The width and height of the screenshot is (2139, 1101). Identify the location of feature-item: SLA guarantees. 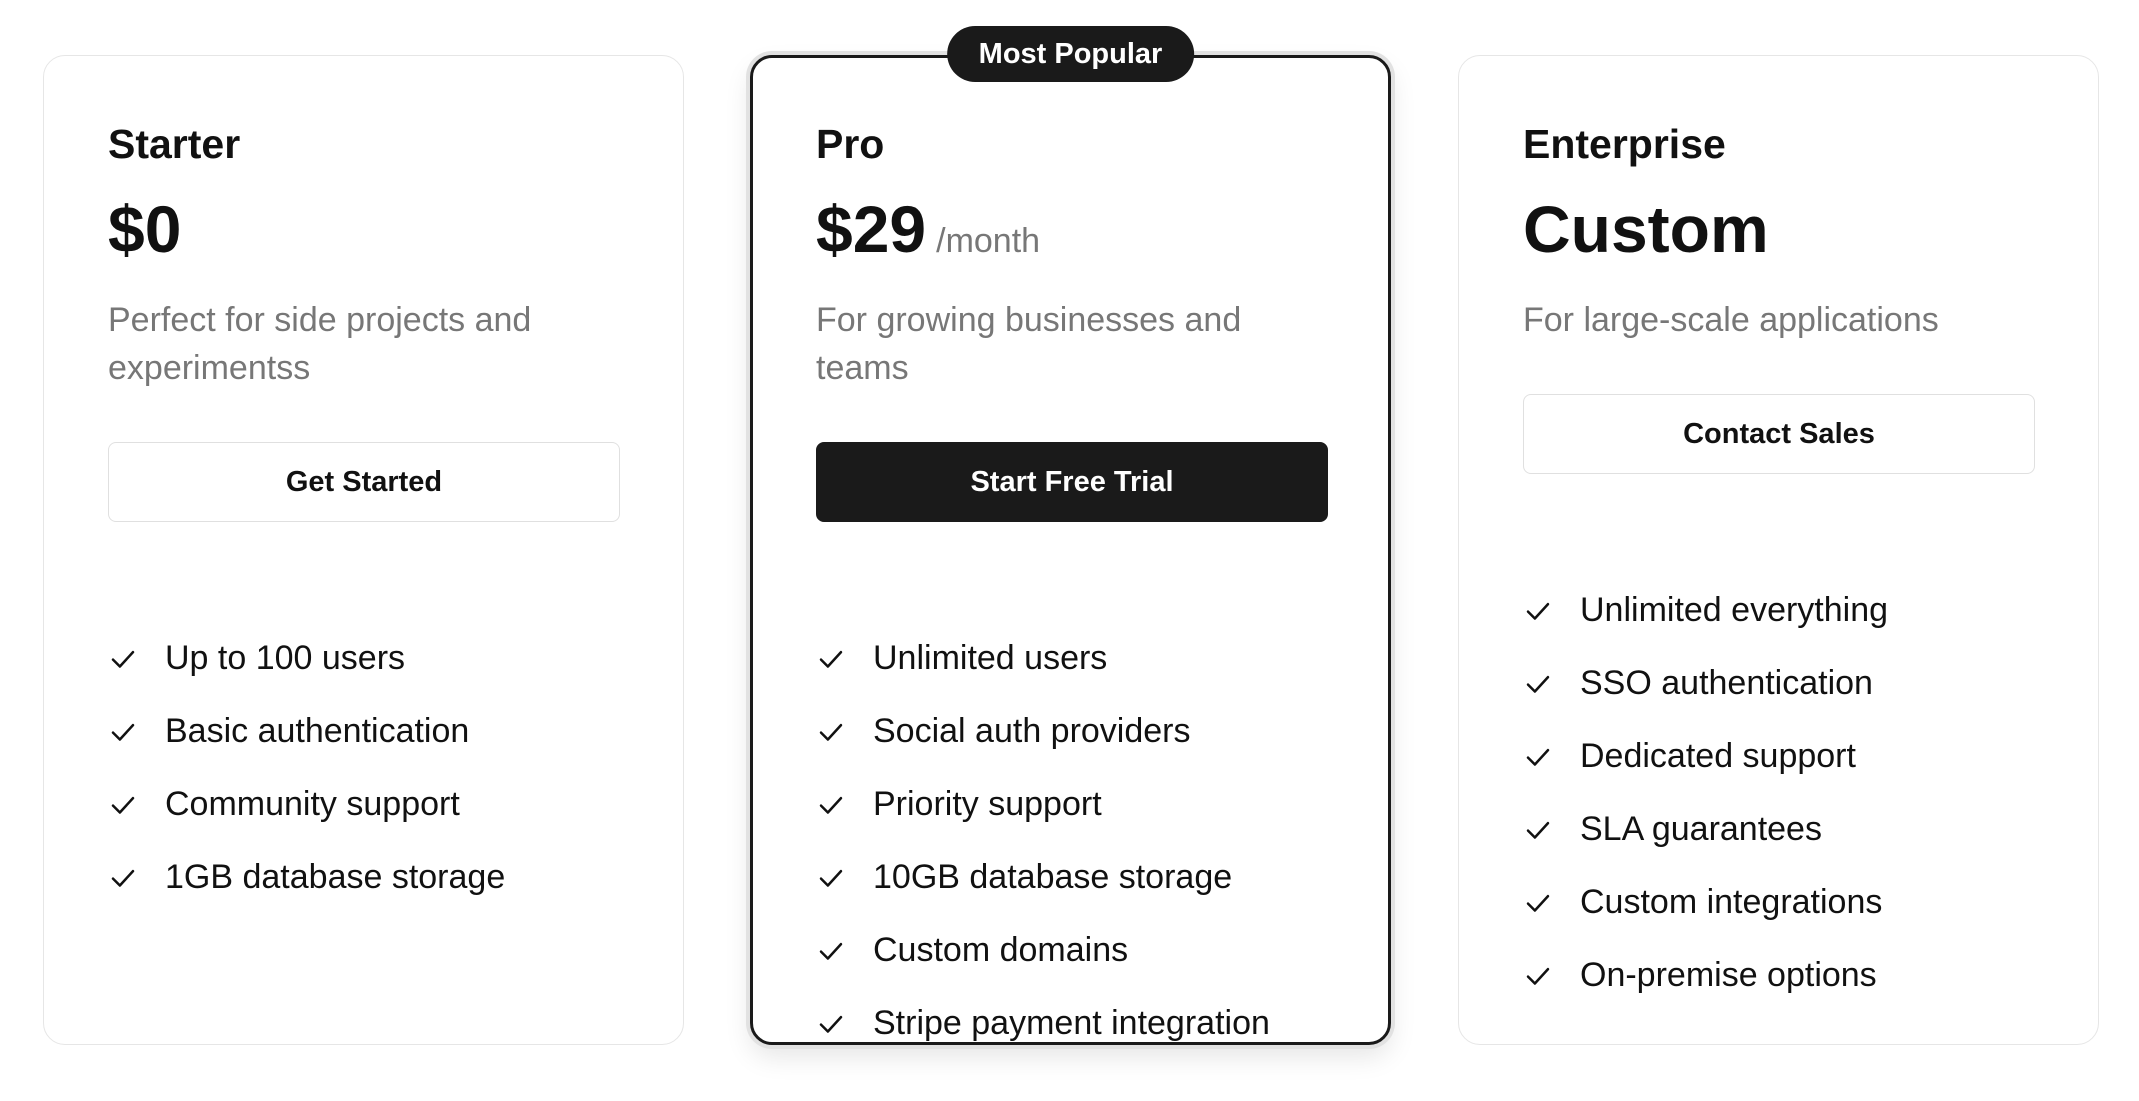
(1705, 829).